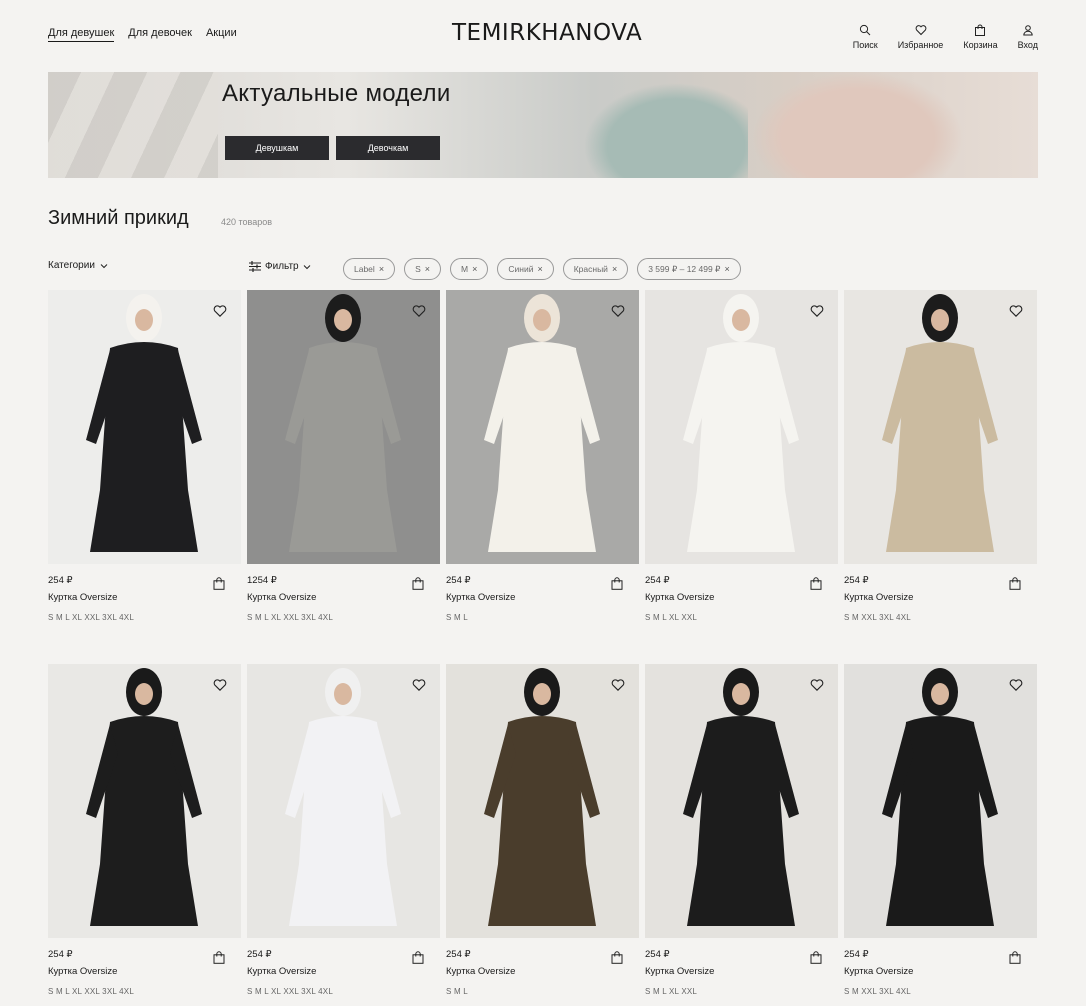  I want to click on banner-girls-button: Девушкам, so click(277, 148).